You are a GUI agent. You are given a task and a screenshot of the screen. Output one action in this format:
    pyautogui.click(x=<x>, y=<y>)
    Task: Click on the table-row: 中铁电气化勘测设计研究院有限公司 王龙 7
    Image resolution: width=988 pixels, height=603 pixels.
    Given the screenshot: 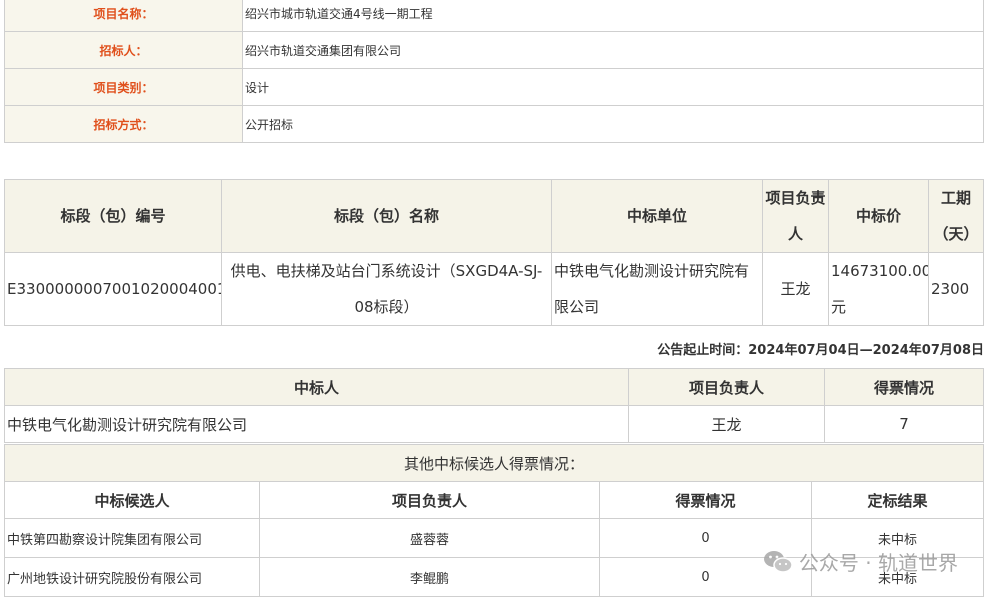 What is the action you would take?
    pyautogui.click(x=494, y=424)
    